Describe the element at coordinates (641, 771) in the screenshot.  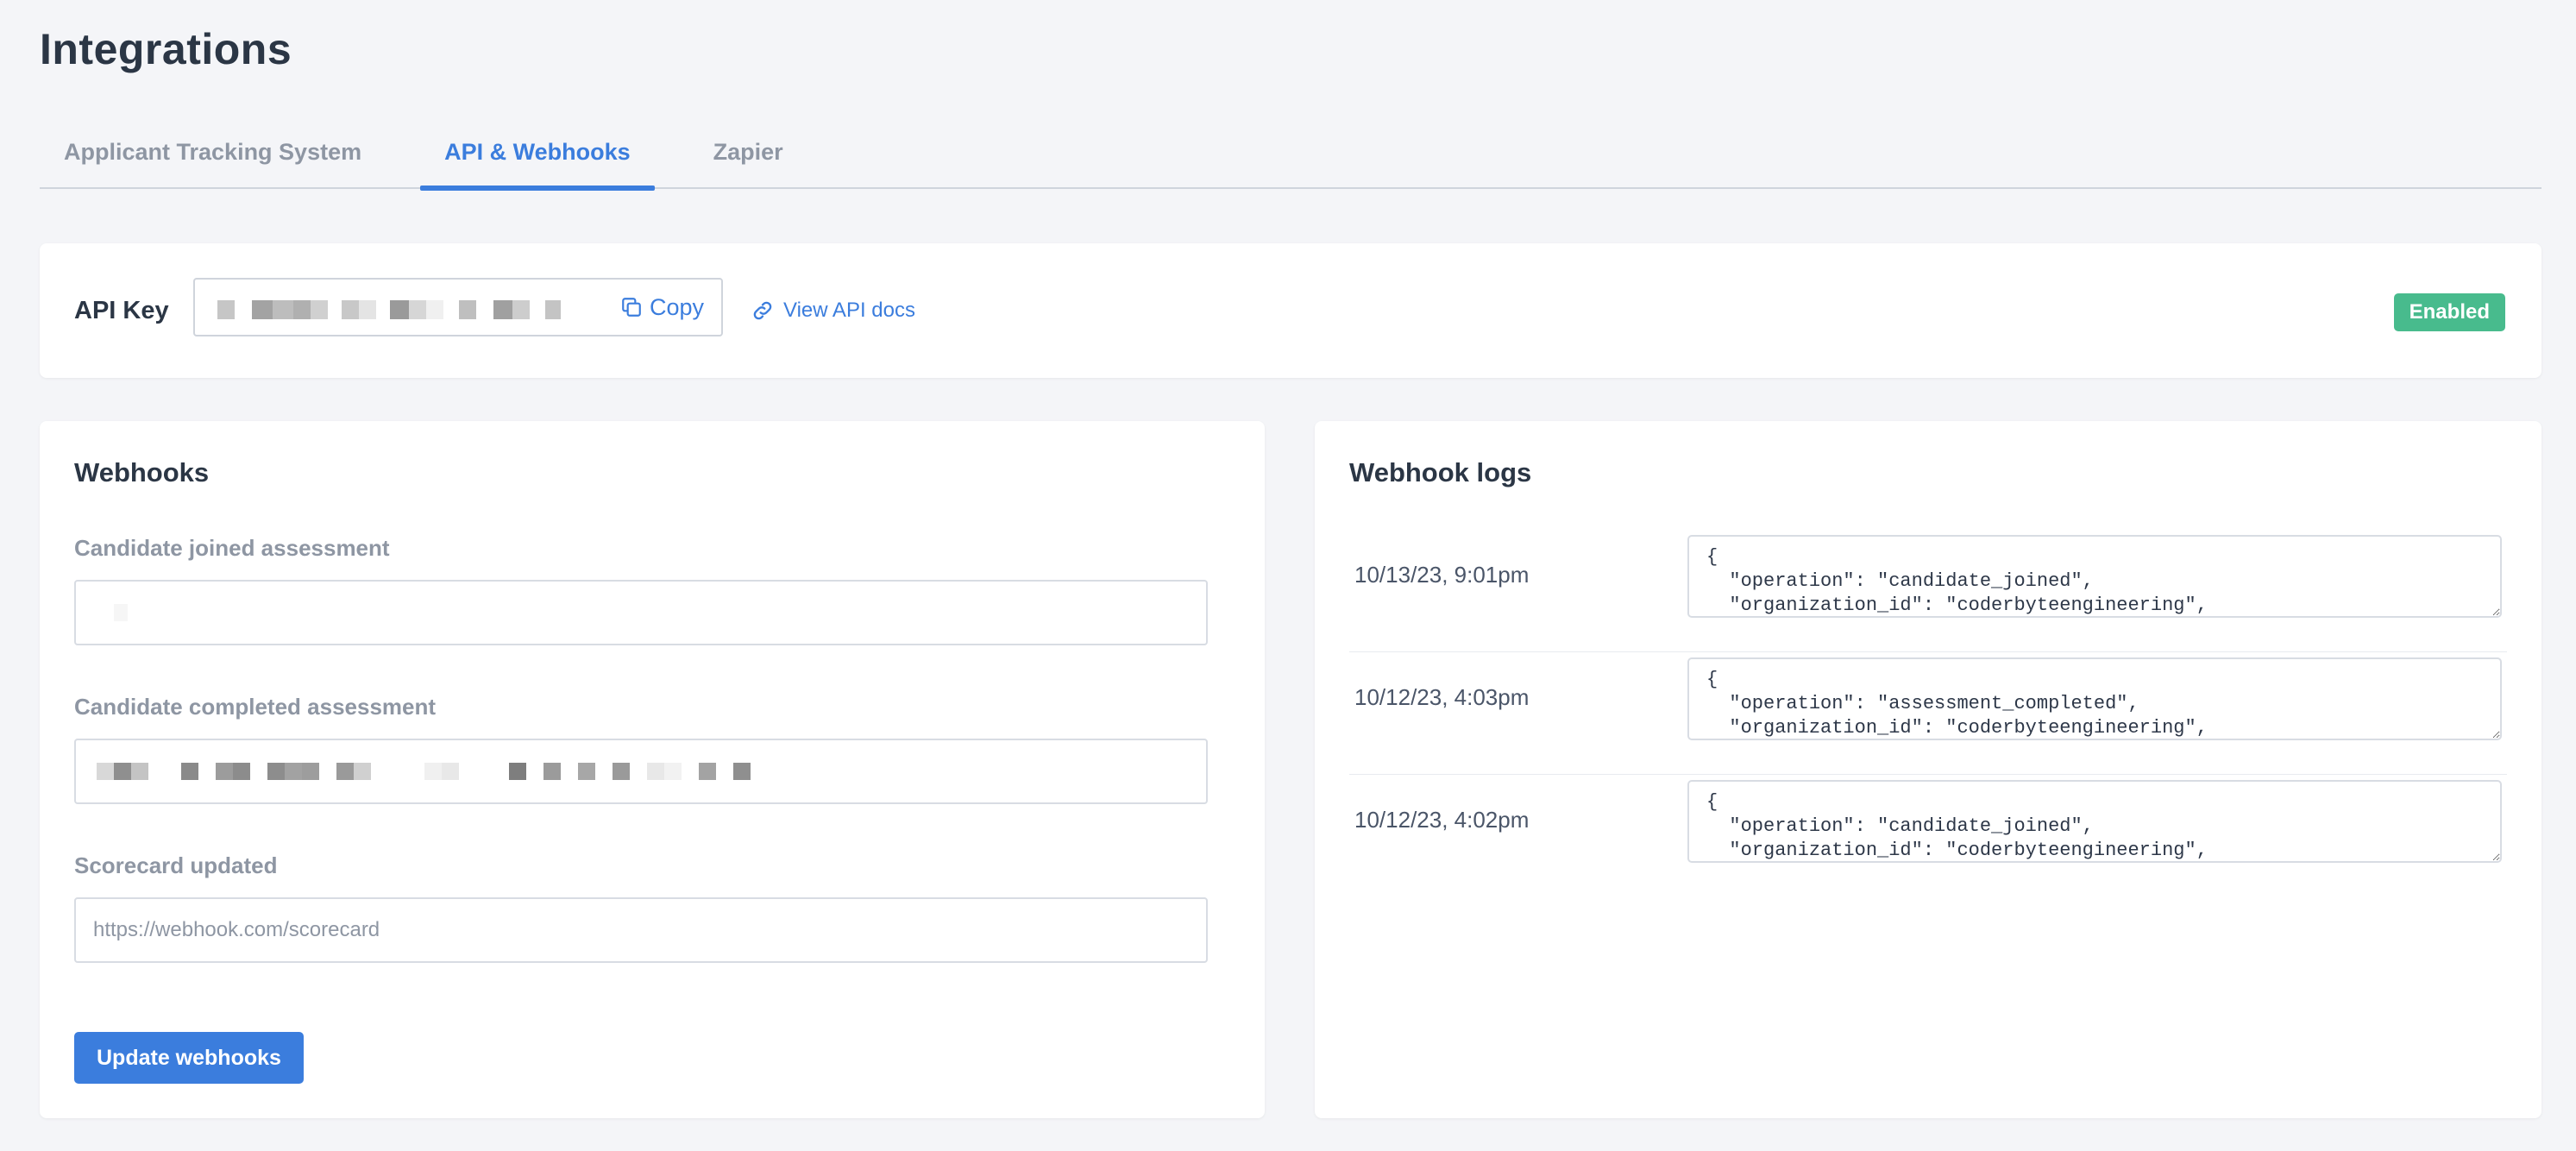
I see `candidate-completed-input` at that location.